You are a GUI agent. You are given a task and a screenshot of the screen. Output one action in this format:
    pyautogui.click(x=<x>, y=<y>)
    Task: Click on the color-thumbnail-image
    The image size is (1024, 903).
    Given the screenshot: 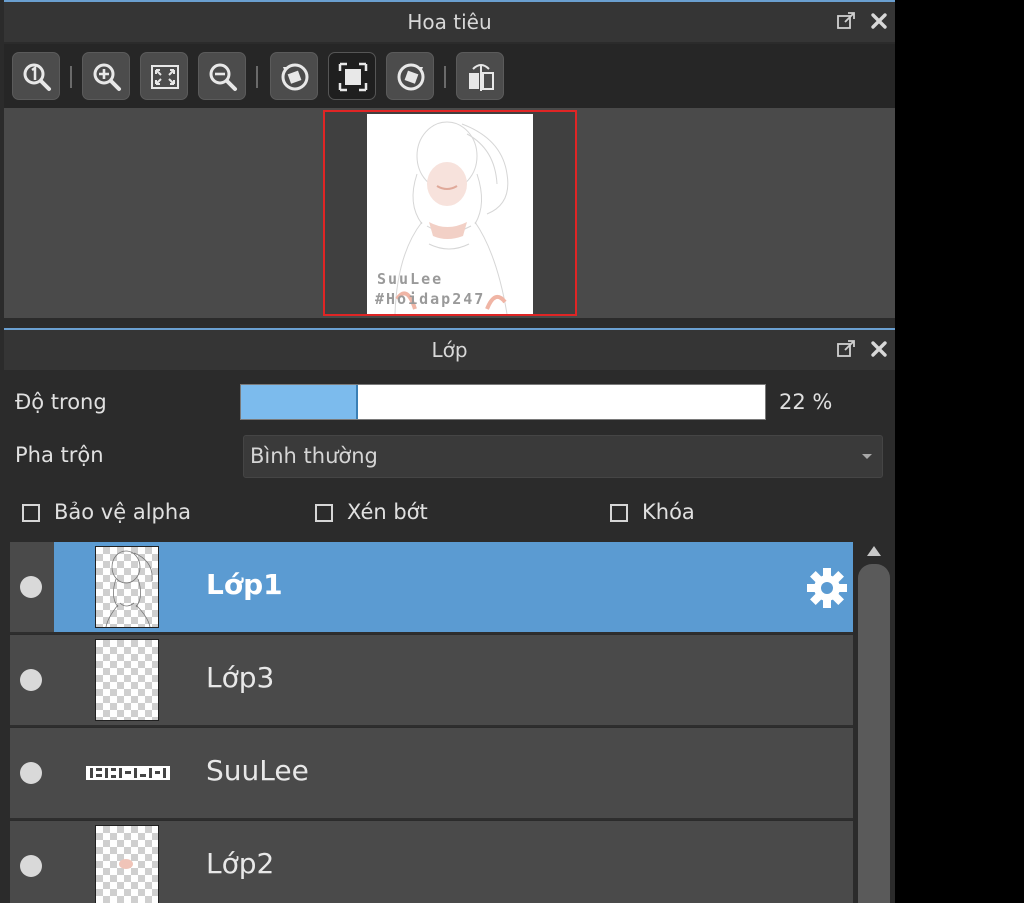 What is the action you would take?
    pyautogui.click(x=126, y=864)
    